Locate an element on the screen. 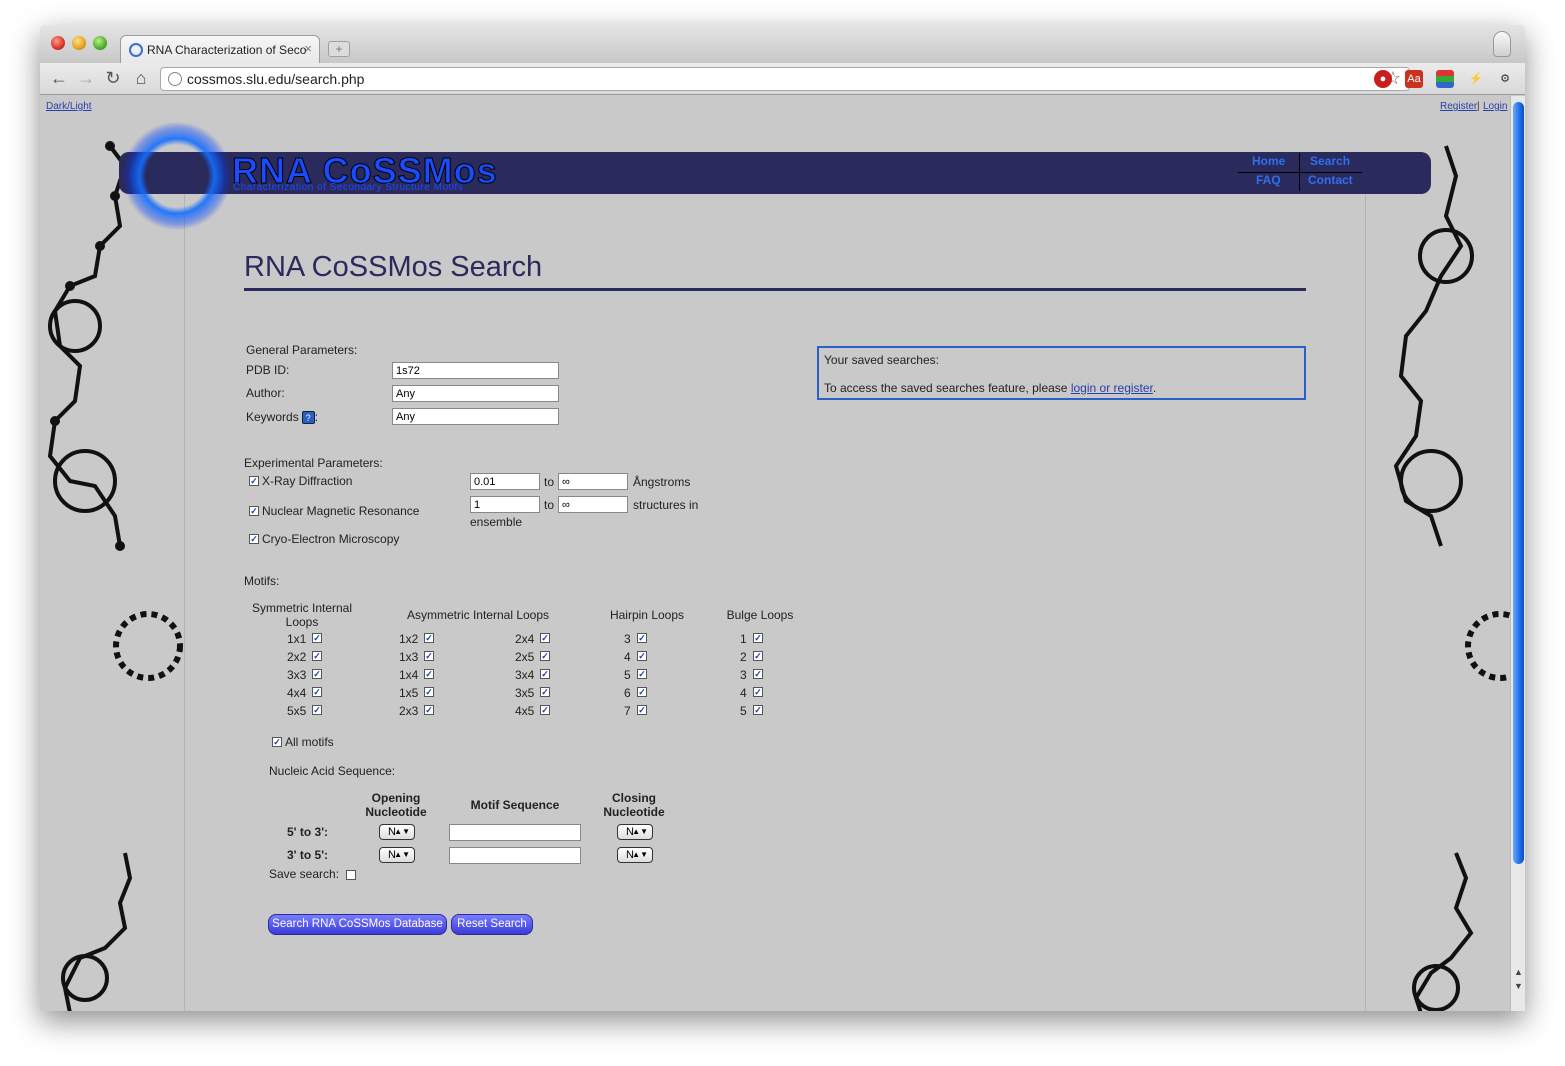  motif-hairpin-label: 3 is located at coordinates (627, 639).